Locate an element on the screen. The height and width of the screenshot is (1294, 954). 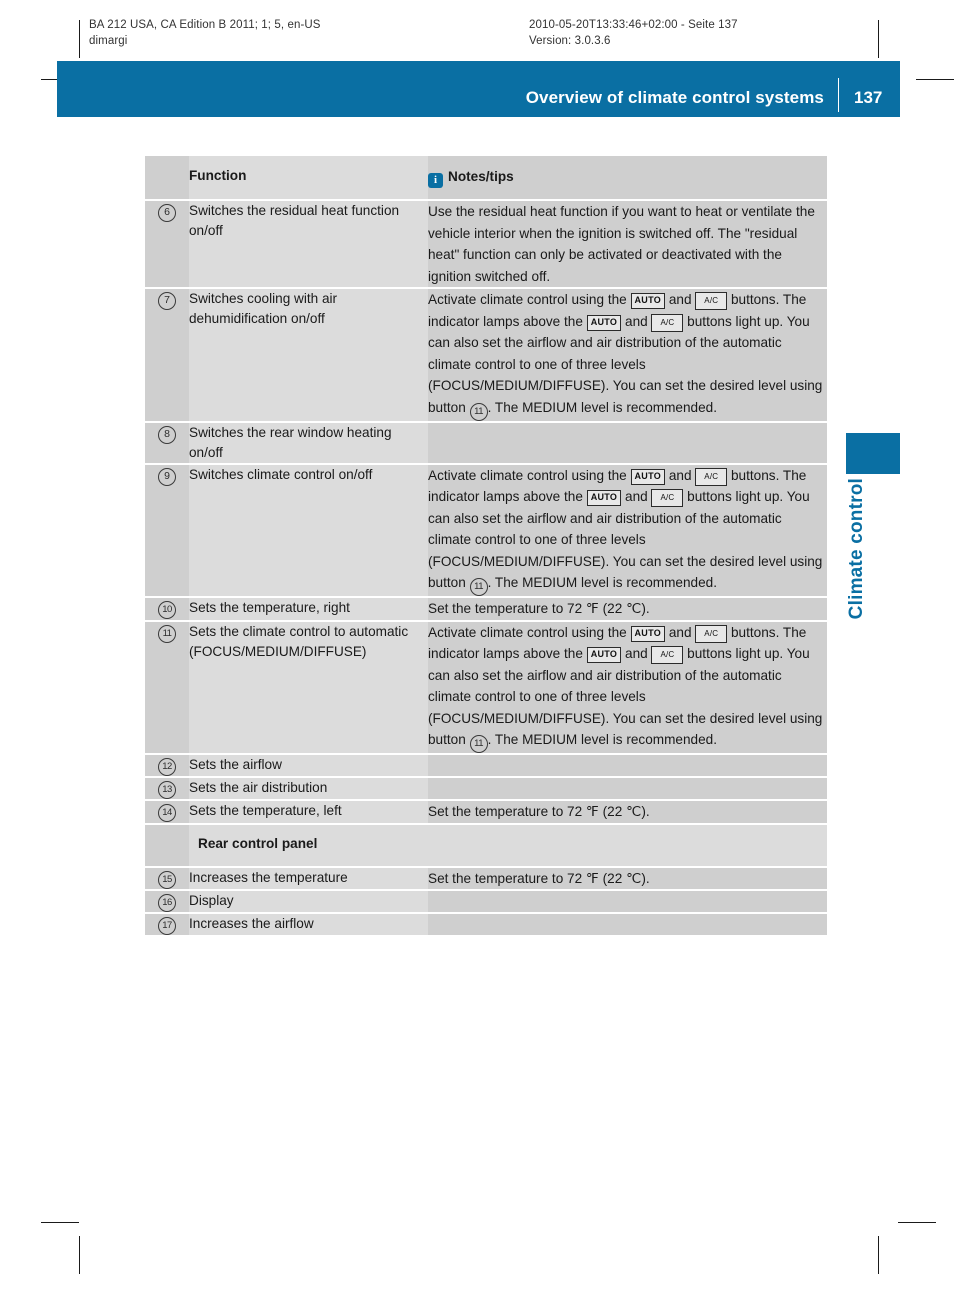
callout-number: 14 is located at coordinates (167, 813).